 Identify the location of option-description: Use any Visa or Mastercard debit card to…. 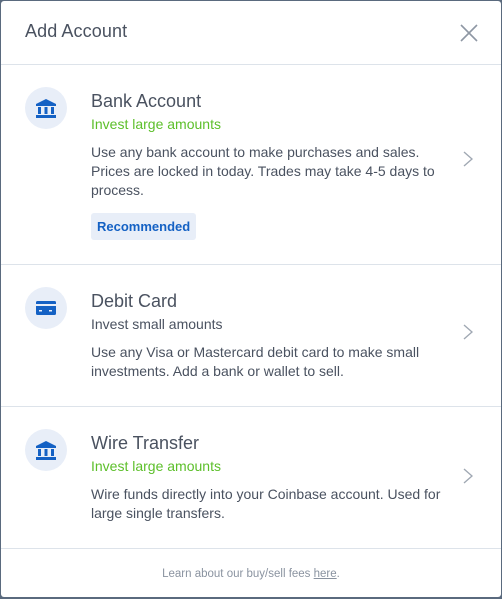
(255, 361).